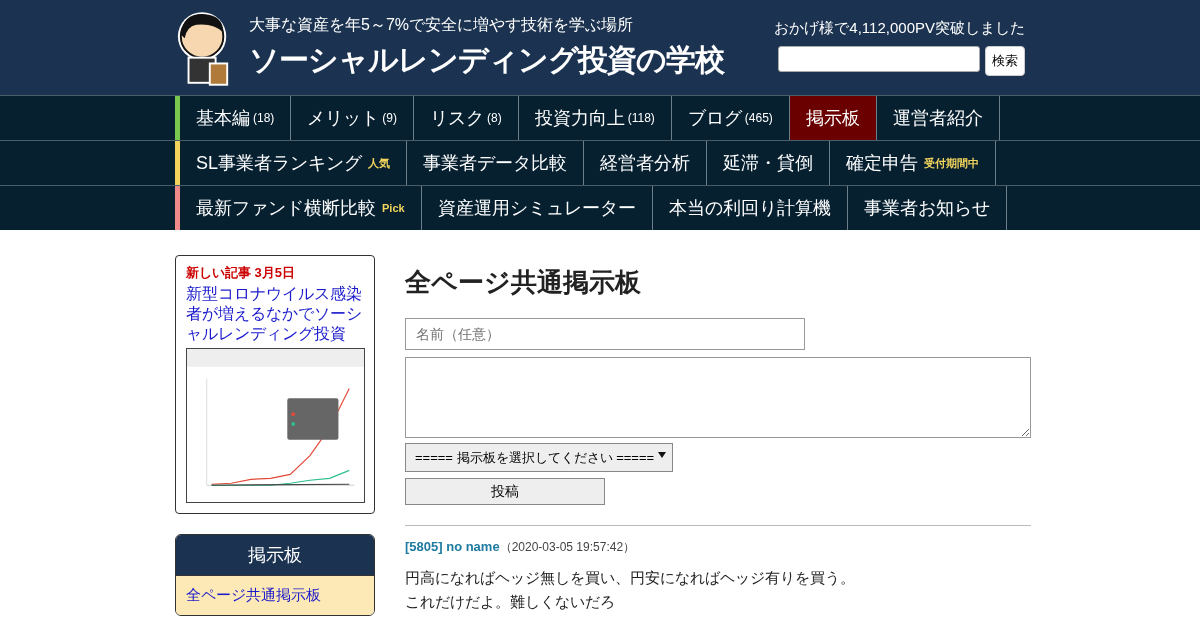  I want to click on nav-tab: 事業者お知らせ, so click(927, 208).